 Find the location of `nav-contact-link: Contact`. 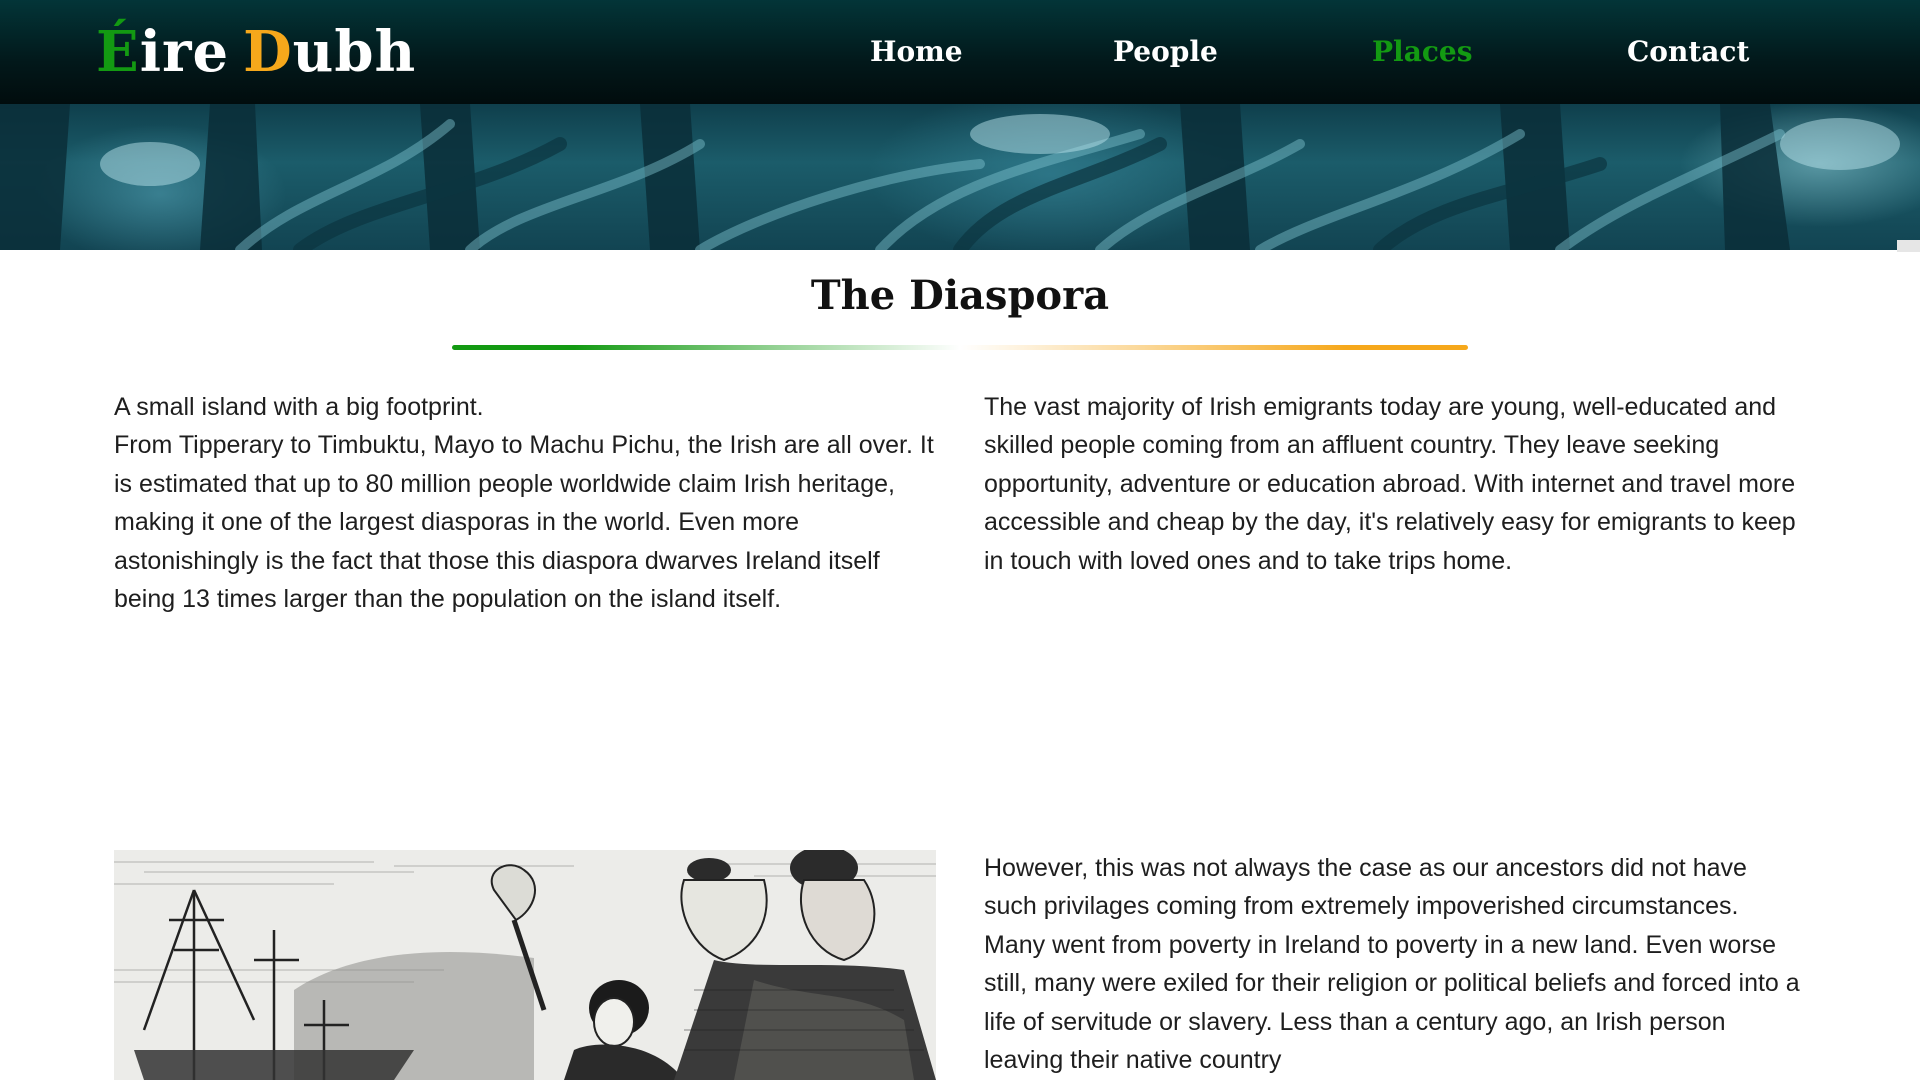

nav-contact-link: Contact is located at coordinates (1688, 52).